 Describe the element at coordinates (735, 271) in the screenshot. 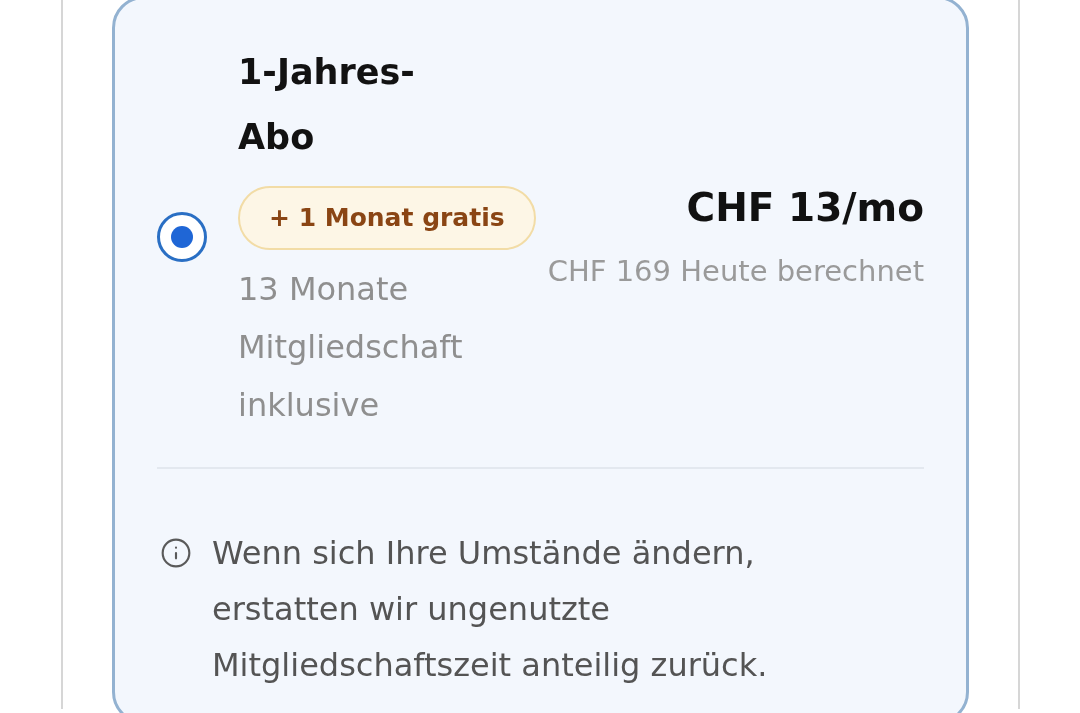

I see `billing-note: CHF 169 Heute berechnet` at that location.